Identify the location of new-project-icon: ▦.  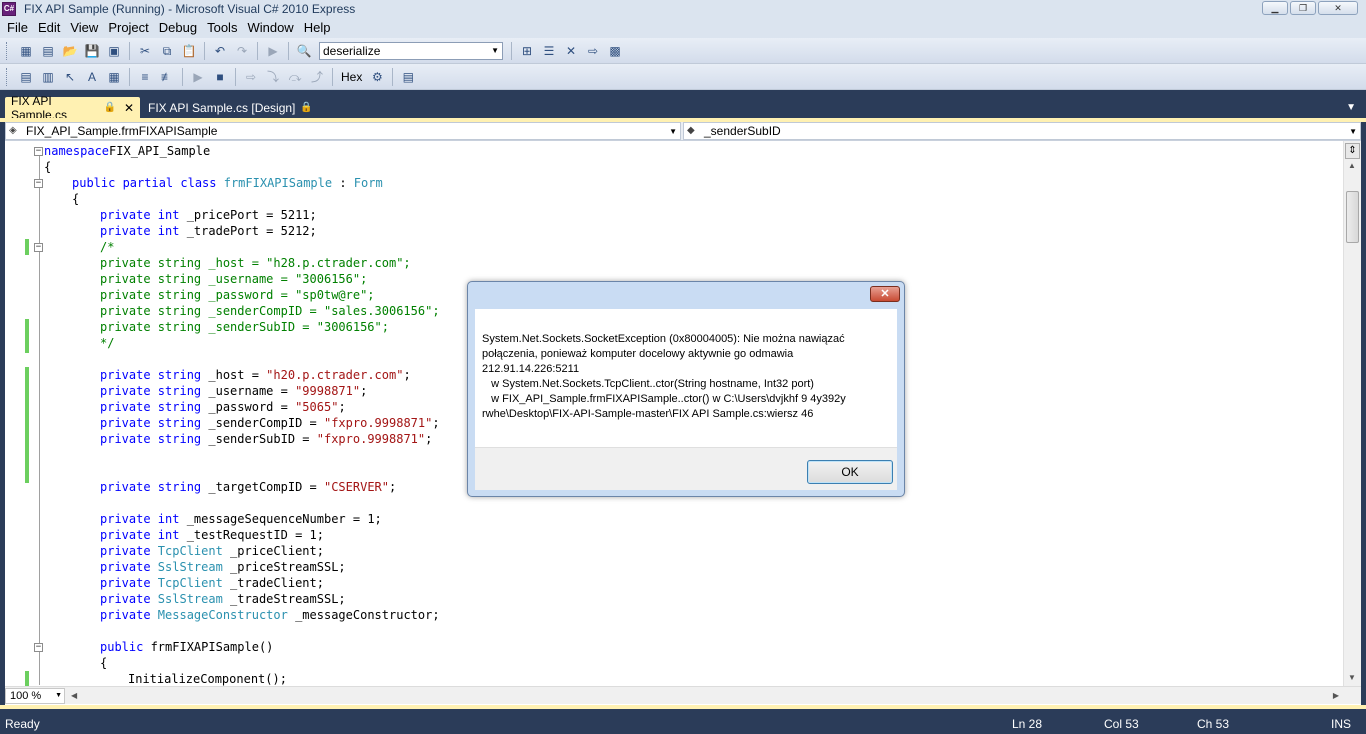
(26, 51).